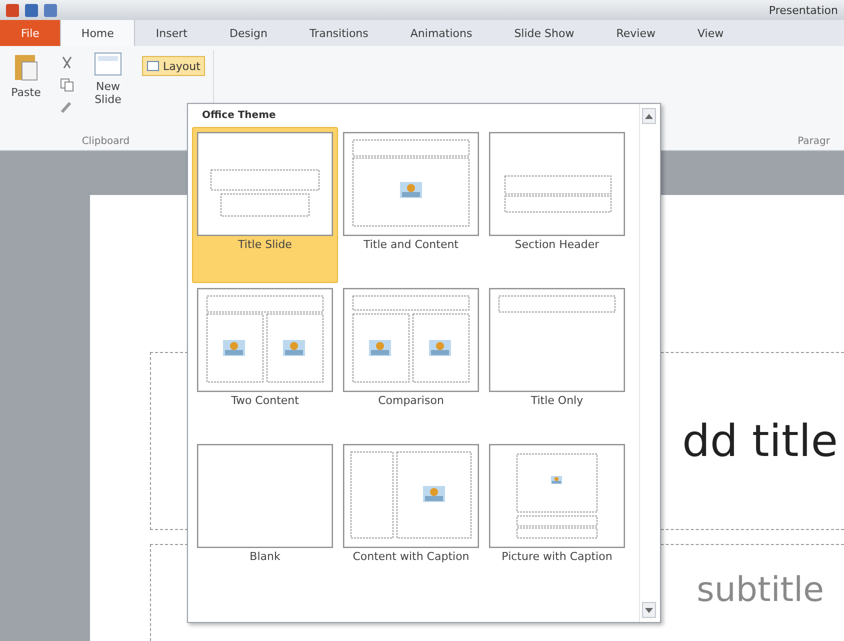 Image resolution: width=844 pixels, height=641 pixels. I want to click on layout-option: Title and Content, so click(411, 205).